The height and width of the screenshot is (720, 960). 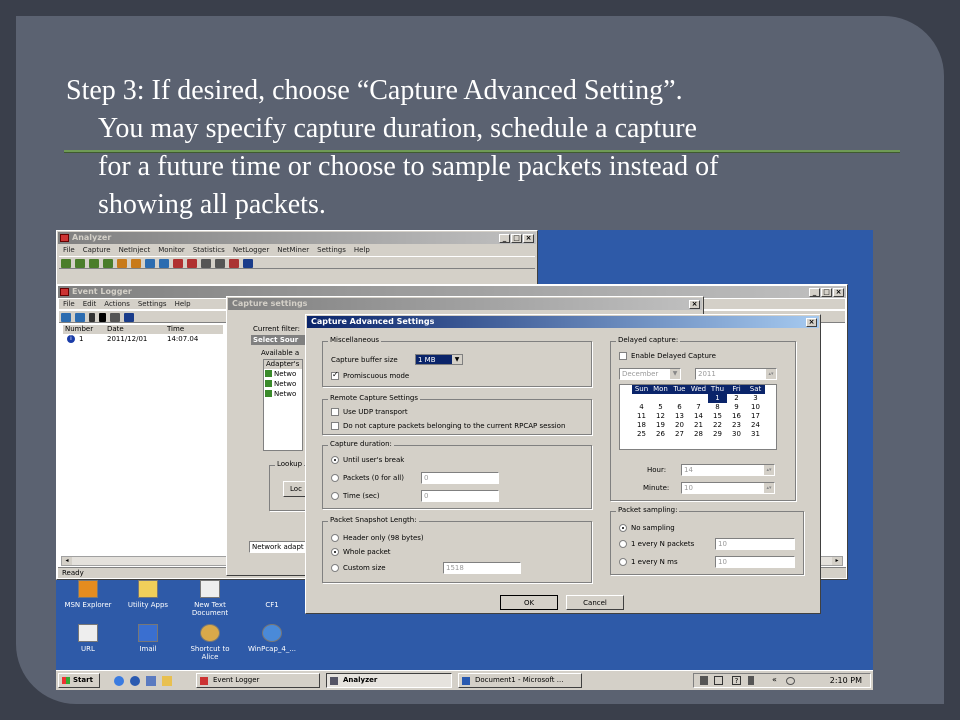 I want to click on capture-icon, so click(x=94, y=263).